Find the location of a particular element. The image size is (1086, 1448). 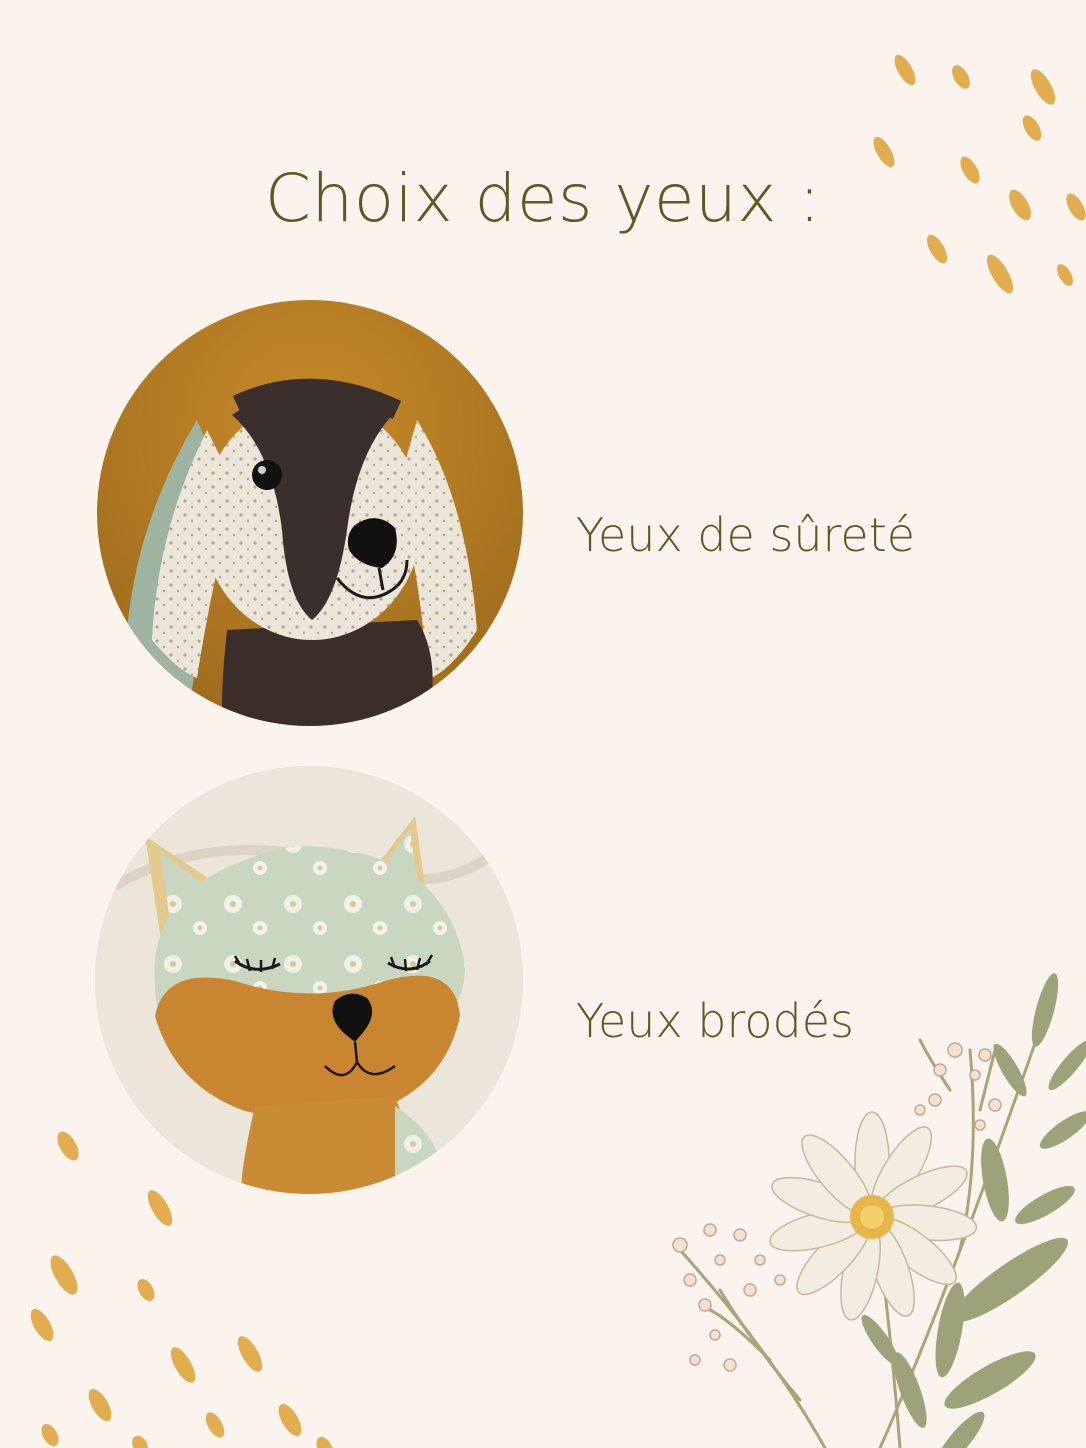

bunny-photo is located at coordinates (310, 513).